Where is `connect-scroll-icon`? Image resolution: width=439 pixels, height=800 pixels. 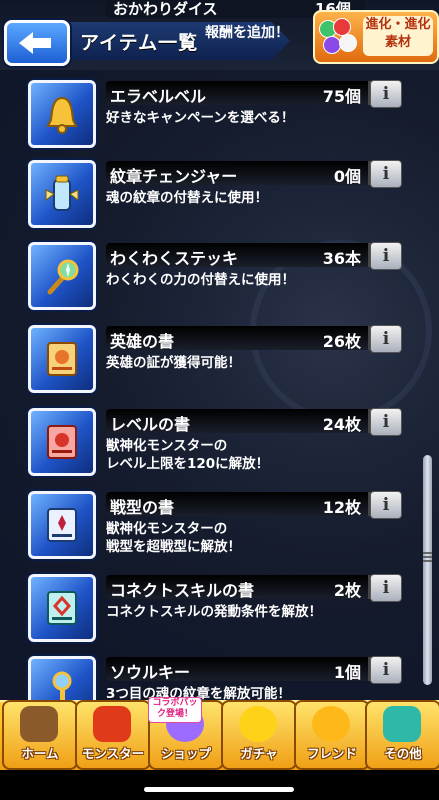
connect-scroll-icon is located at coordinates (62, 608).